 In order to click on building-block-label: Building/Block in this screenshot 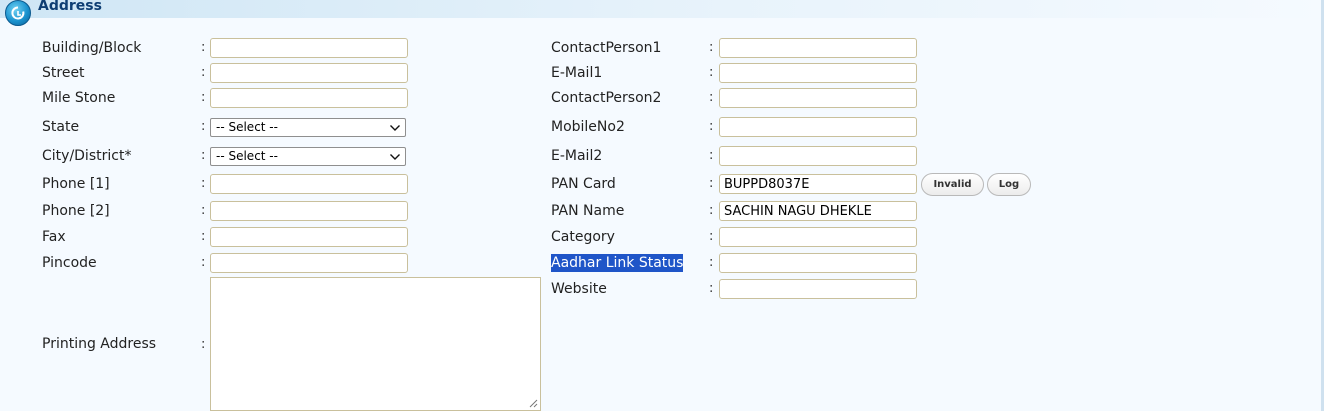, I will do `click(92, 48)`.